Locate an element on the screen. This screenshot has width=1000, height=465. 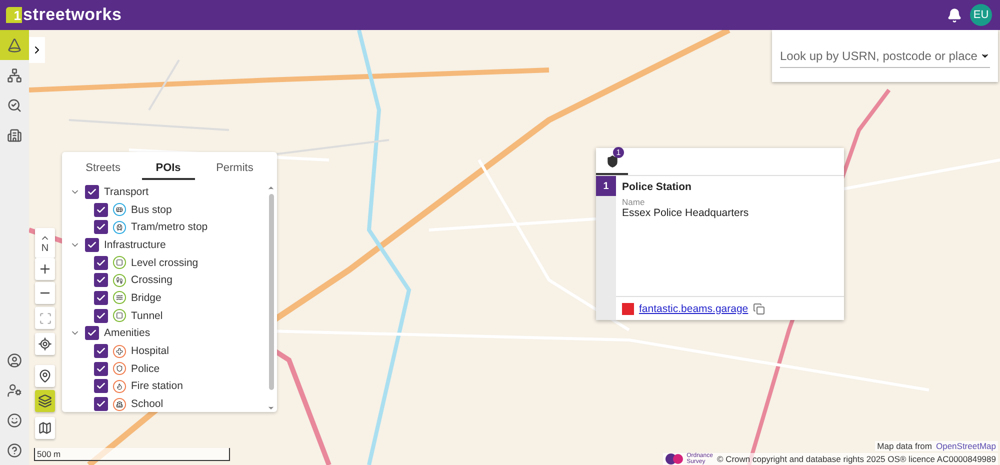
poi-label: Bridge is located at coordinates (146, 298).